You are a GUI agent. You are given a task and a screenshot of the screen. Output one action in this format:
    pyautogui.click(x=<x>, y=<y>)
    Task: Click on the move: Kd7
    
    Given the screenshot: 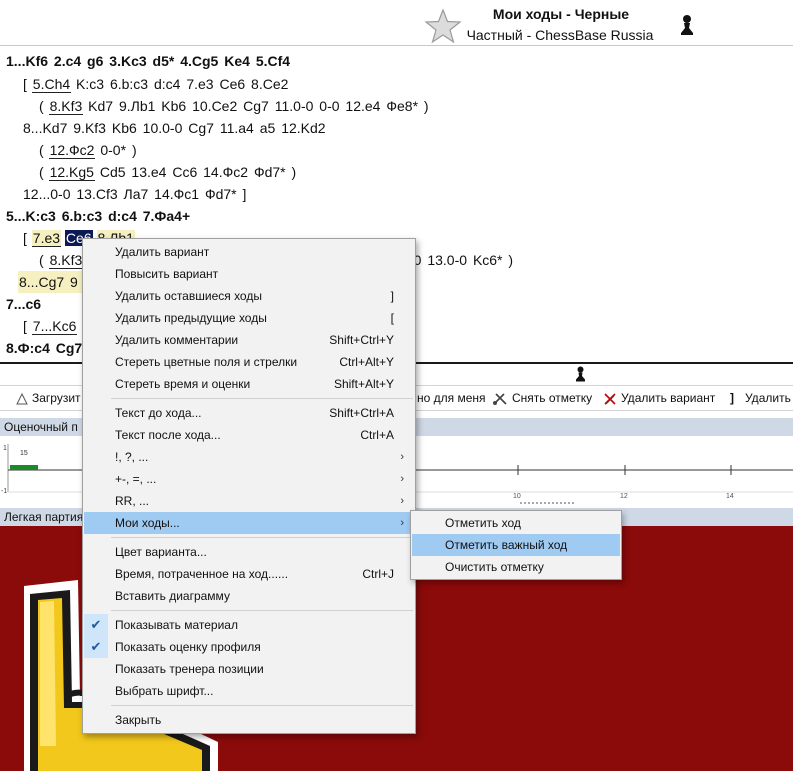 What is the action you would take?
    pyautogui.click(x=100, y=106)
    